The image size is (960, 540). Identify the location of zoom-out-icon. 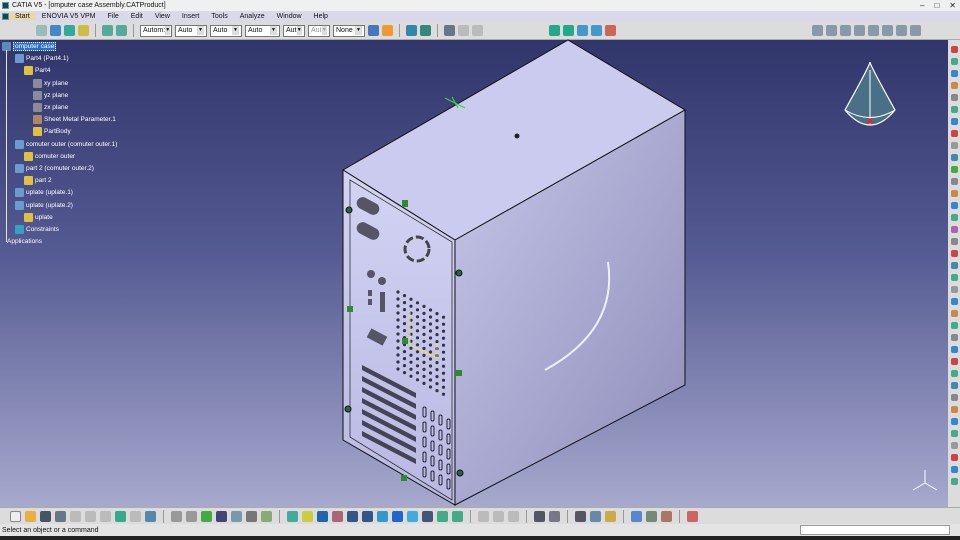
(367, 516).